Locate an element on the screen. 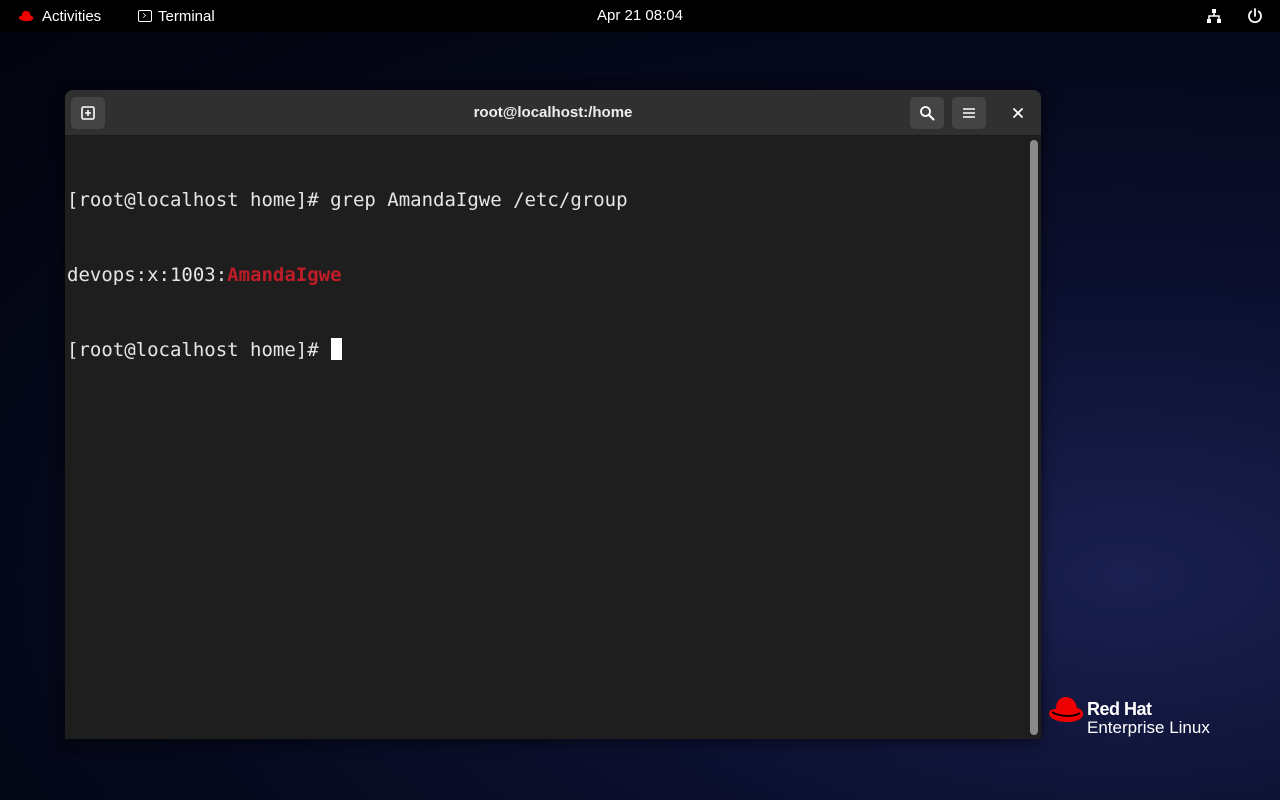 Image resolution: width=1280 pixels, height=800 pixels. app-menu-label: Terminal is located at coordinates (186, 16).